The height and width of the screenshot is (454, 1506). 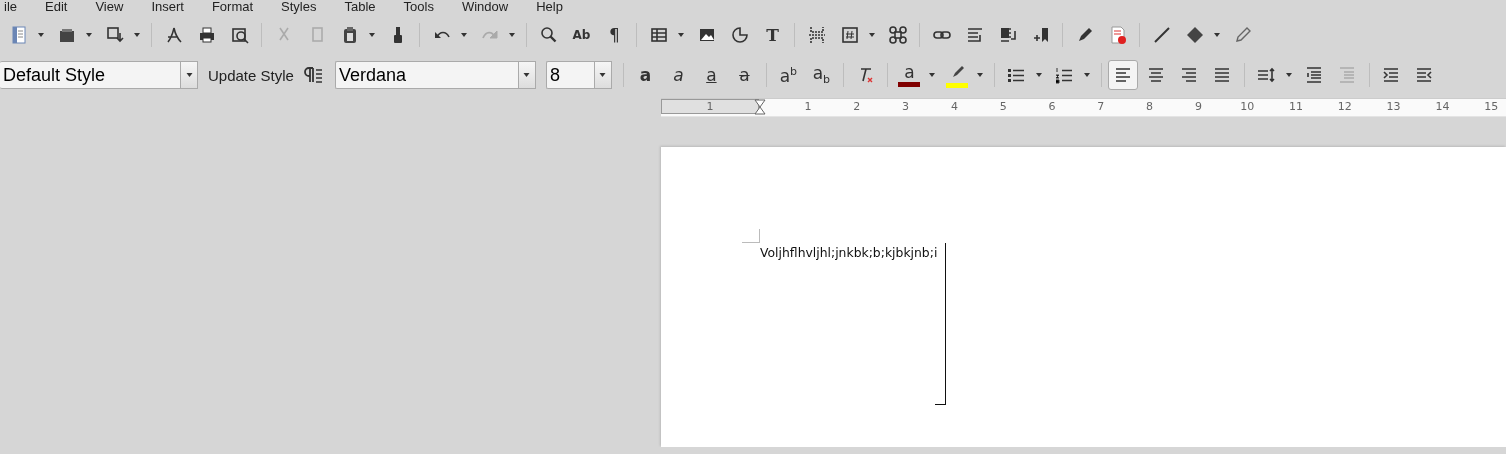 I want to click on menu-item: Styles, so click(x=299, y=7).